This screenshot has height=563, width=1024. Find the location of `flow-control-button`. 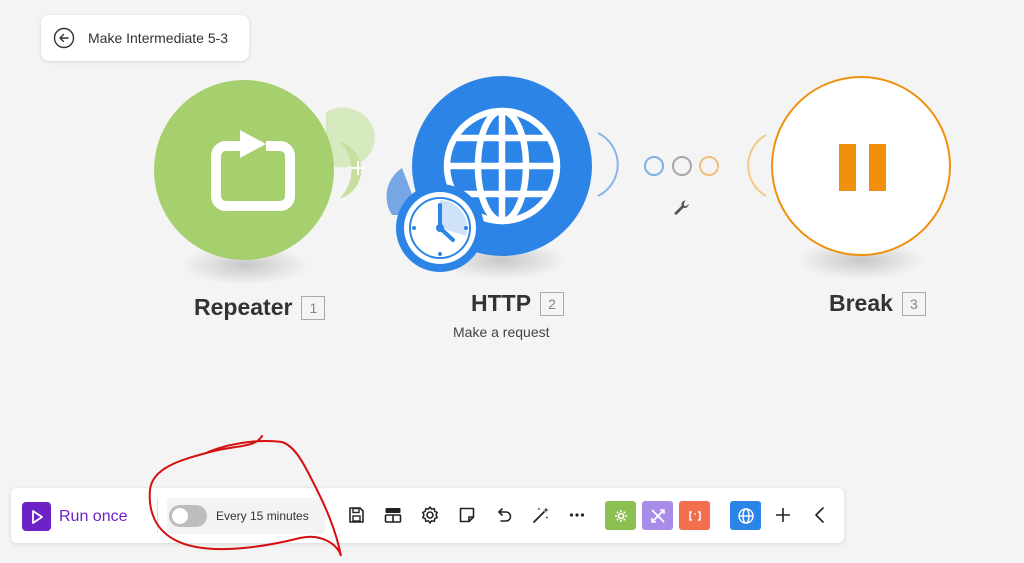

flow-control-button is located at coordinates (657, 515).